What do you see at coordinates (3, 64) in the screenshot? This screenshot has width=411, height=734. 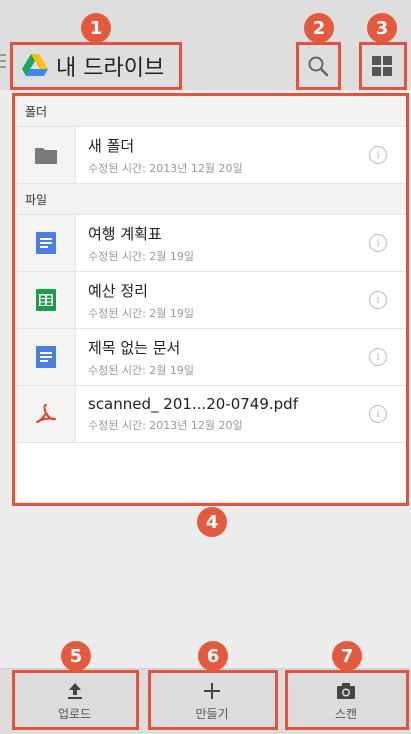 I see `drawer-indicator-icon` at bounding box center [3, 64].